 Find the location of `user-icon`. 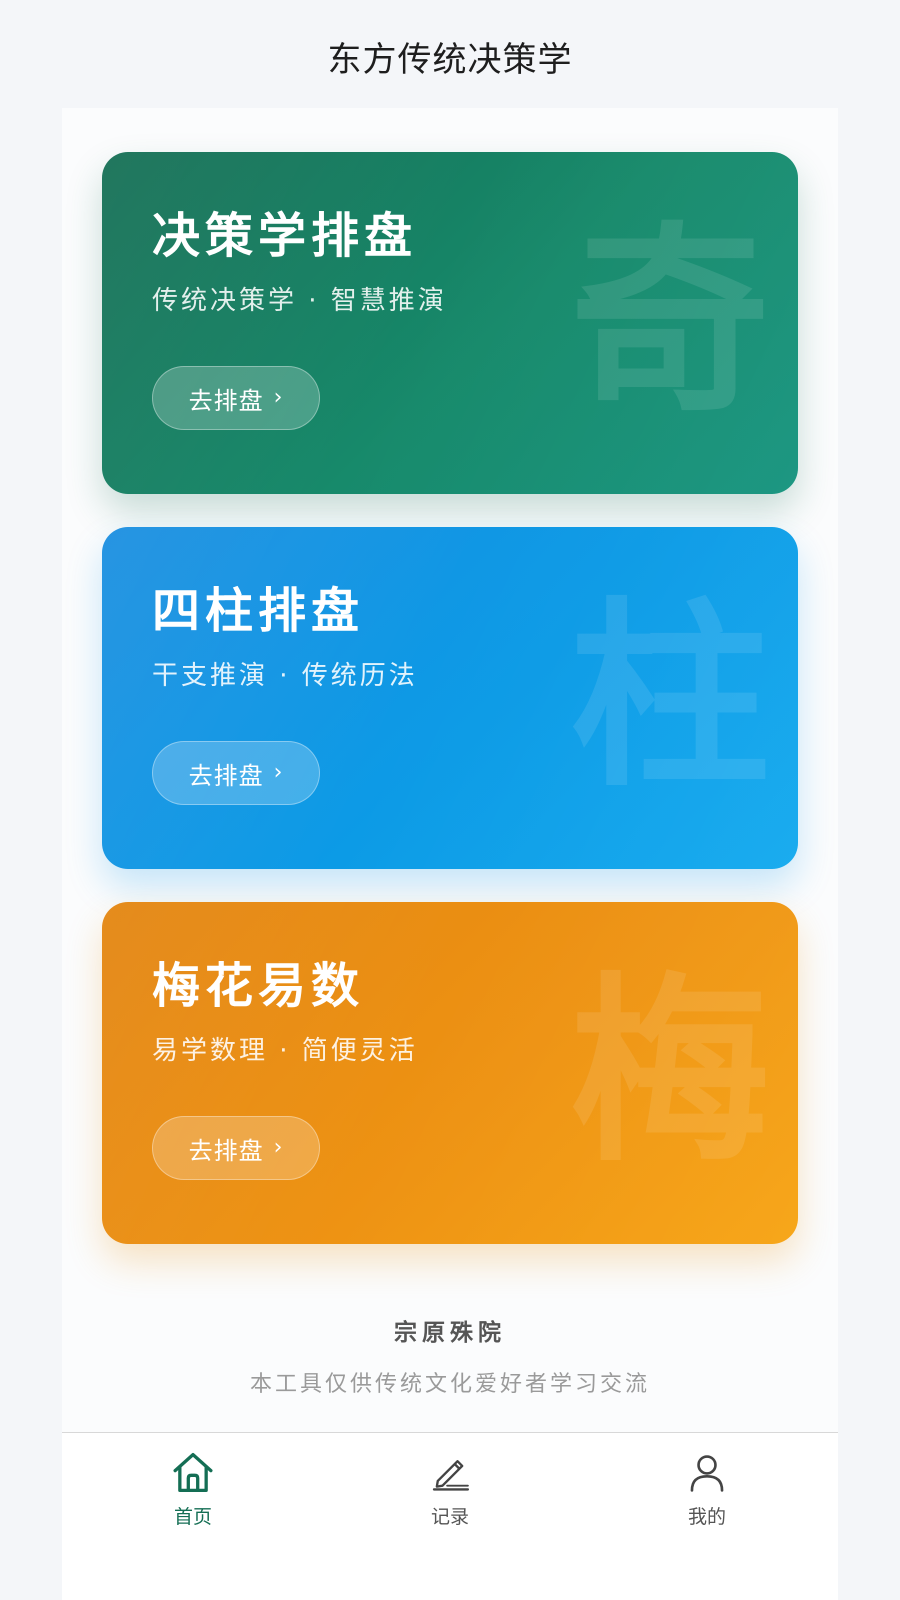

user-icon is located at coordinates (707, 1473).